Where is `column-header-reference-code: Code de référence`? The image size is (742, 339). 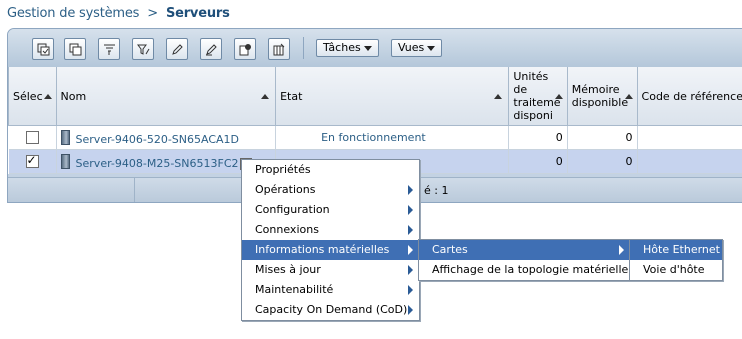 column-header-reference-code: Code de référence is located at coordinates (689, 96).